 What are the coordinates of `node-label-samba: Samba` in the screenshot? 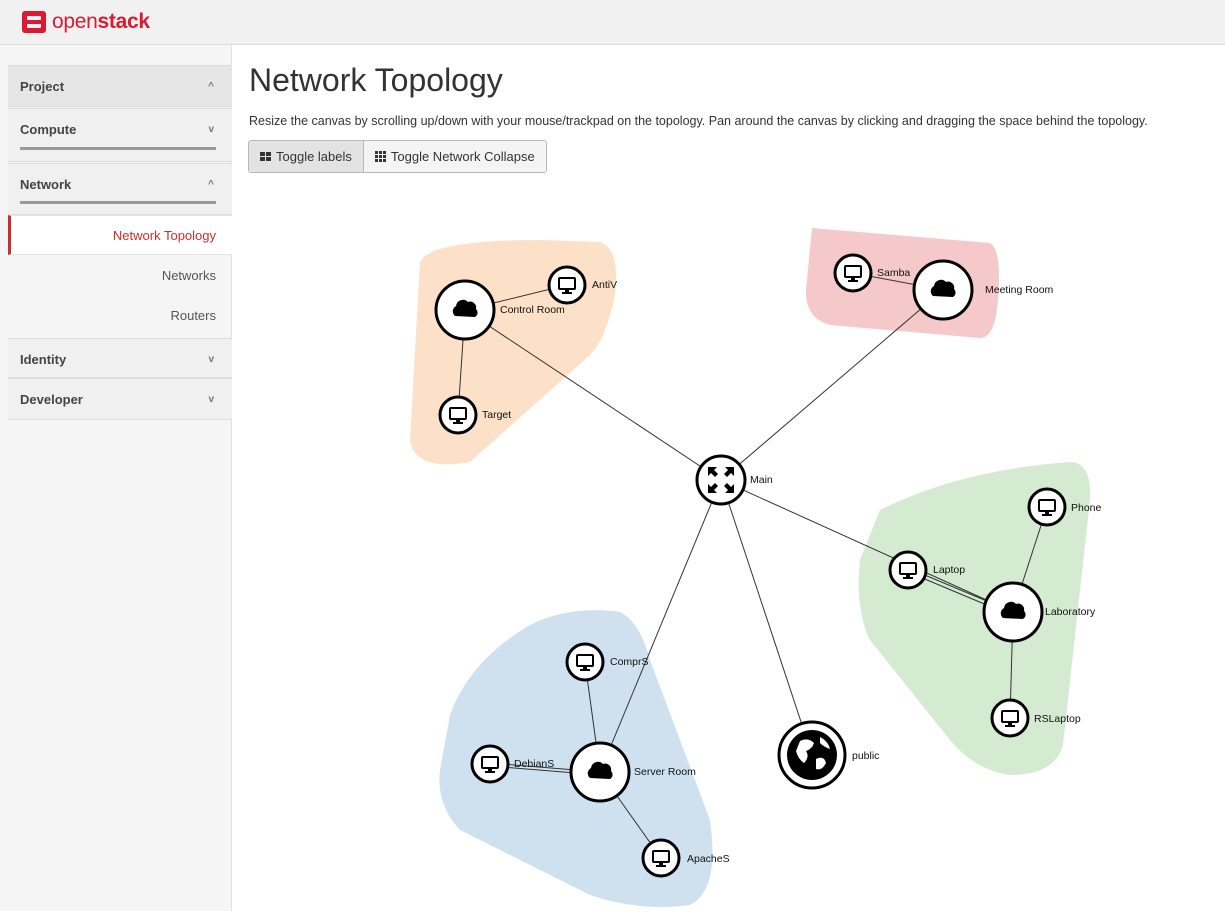 It's located at (893, 273).